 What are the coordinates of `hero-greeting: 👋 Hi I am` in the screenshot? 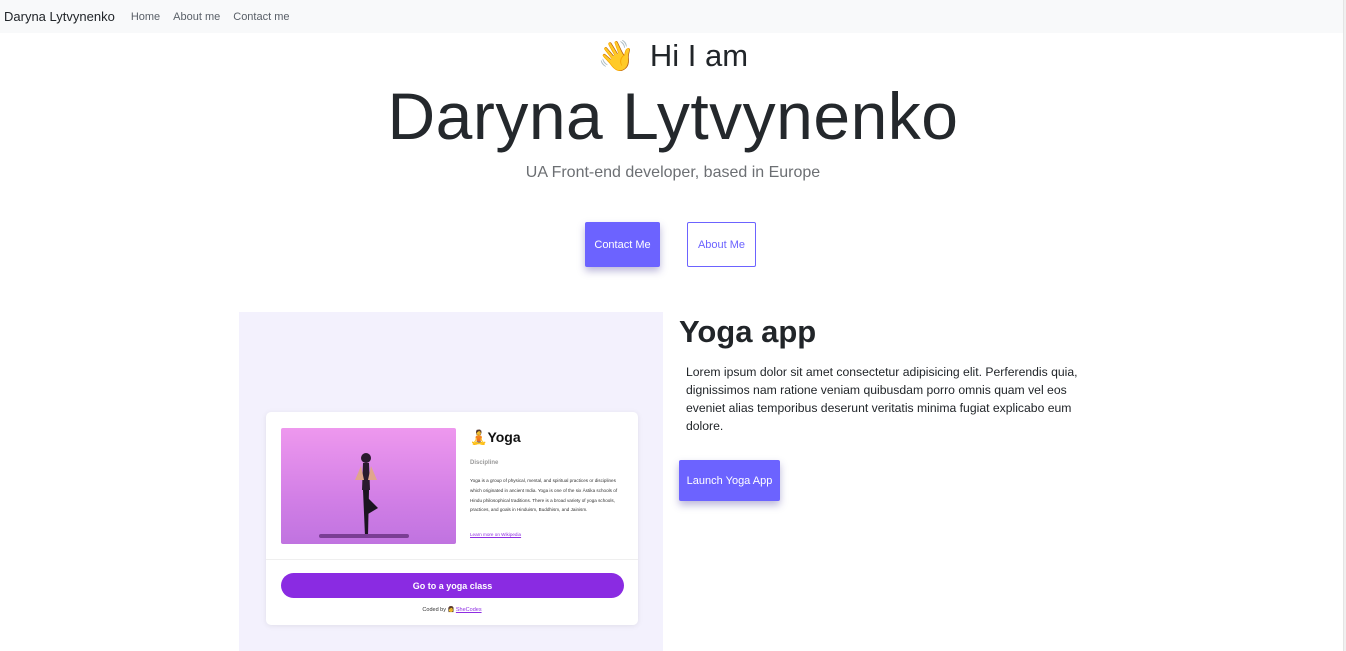 It's located at (673, 56).